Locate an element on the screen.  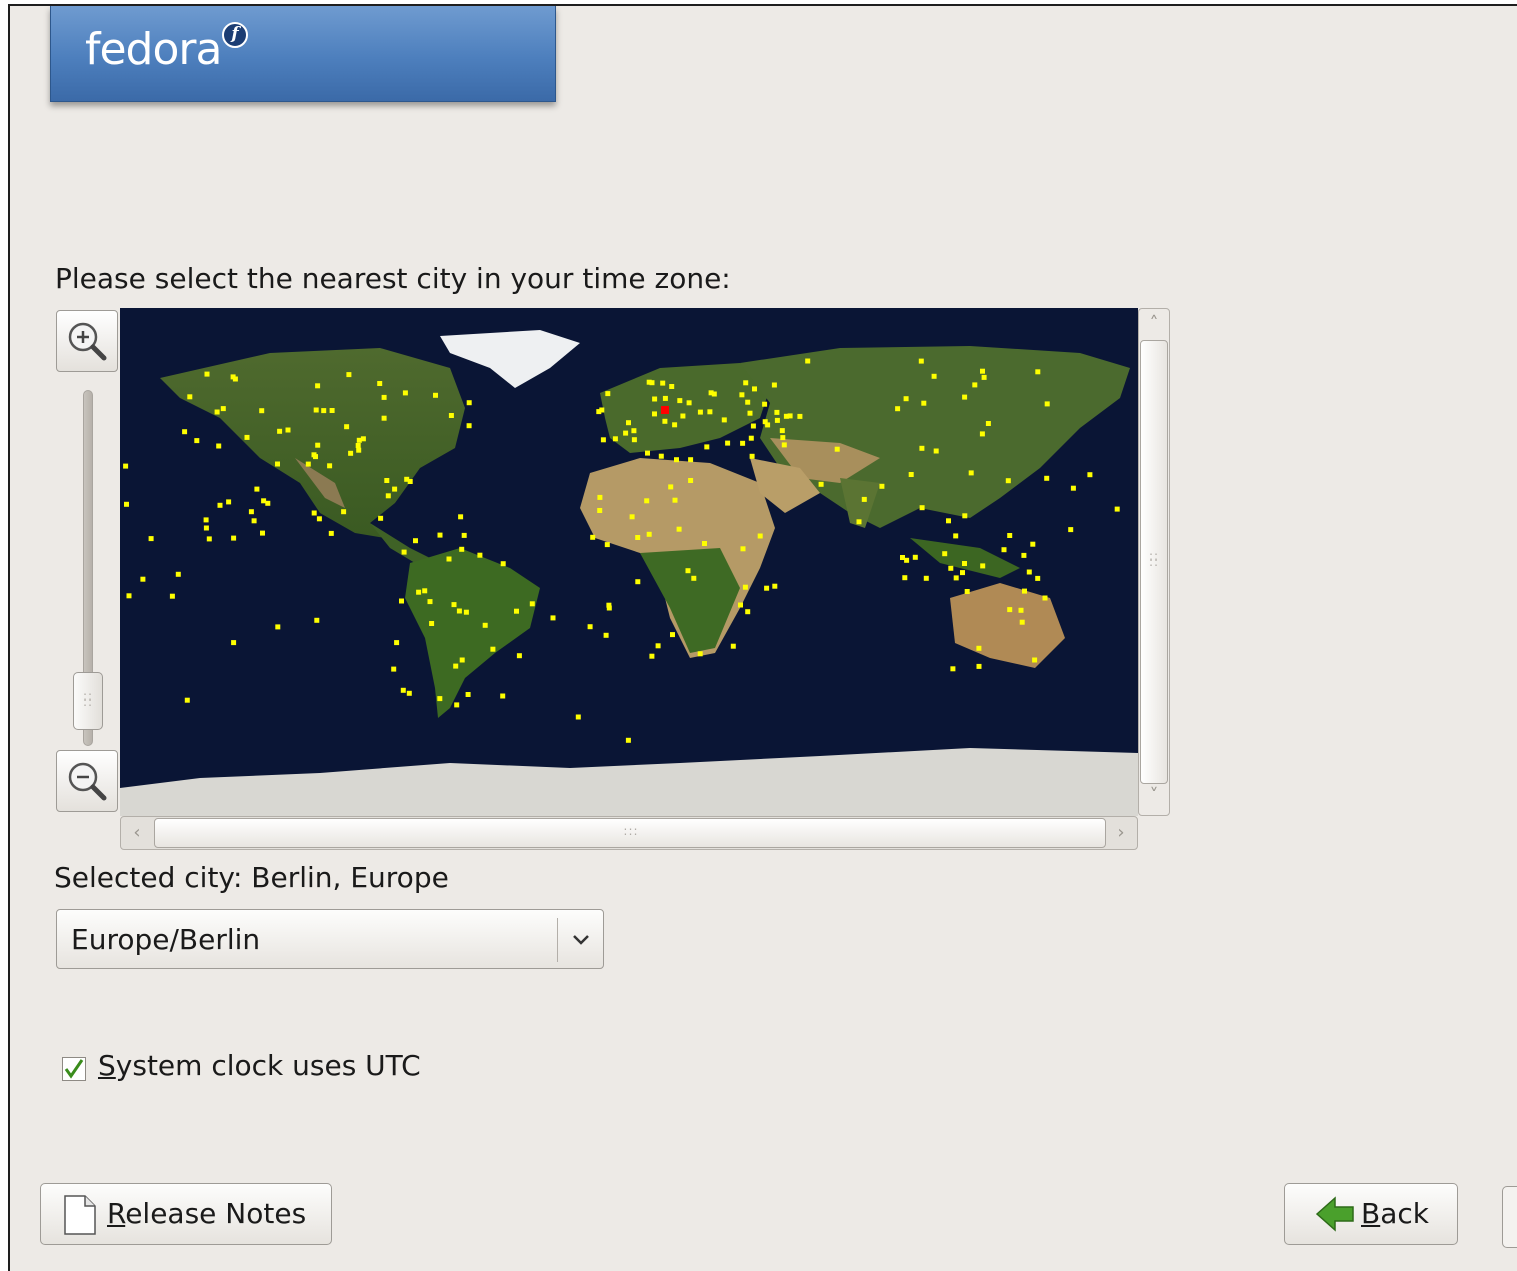
utc-checkbox-label: System clock uses UTC is located at coordinates (259, 1065).